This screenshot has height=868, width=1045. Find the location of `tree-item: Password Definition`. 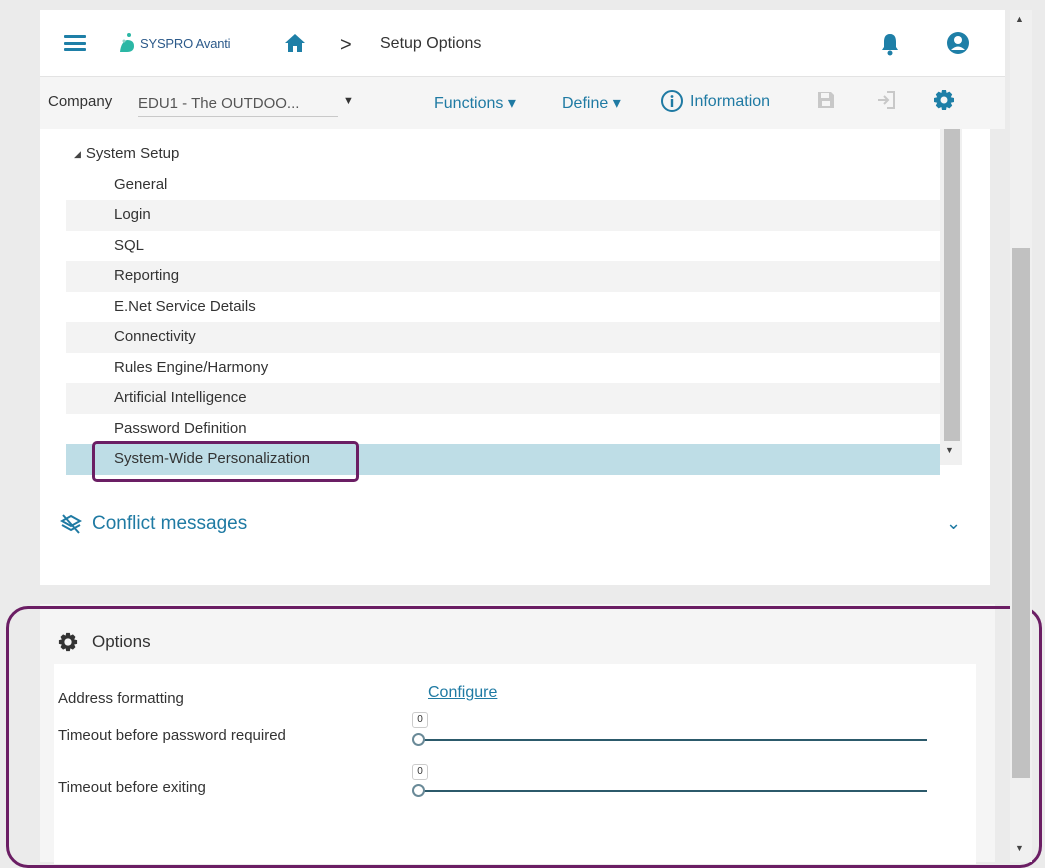

tree-item: Password Definition is located at coordinates (503, 429).